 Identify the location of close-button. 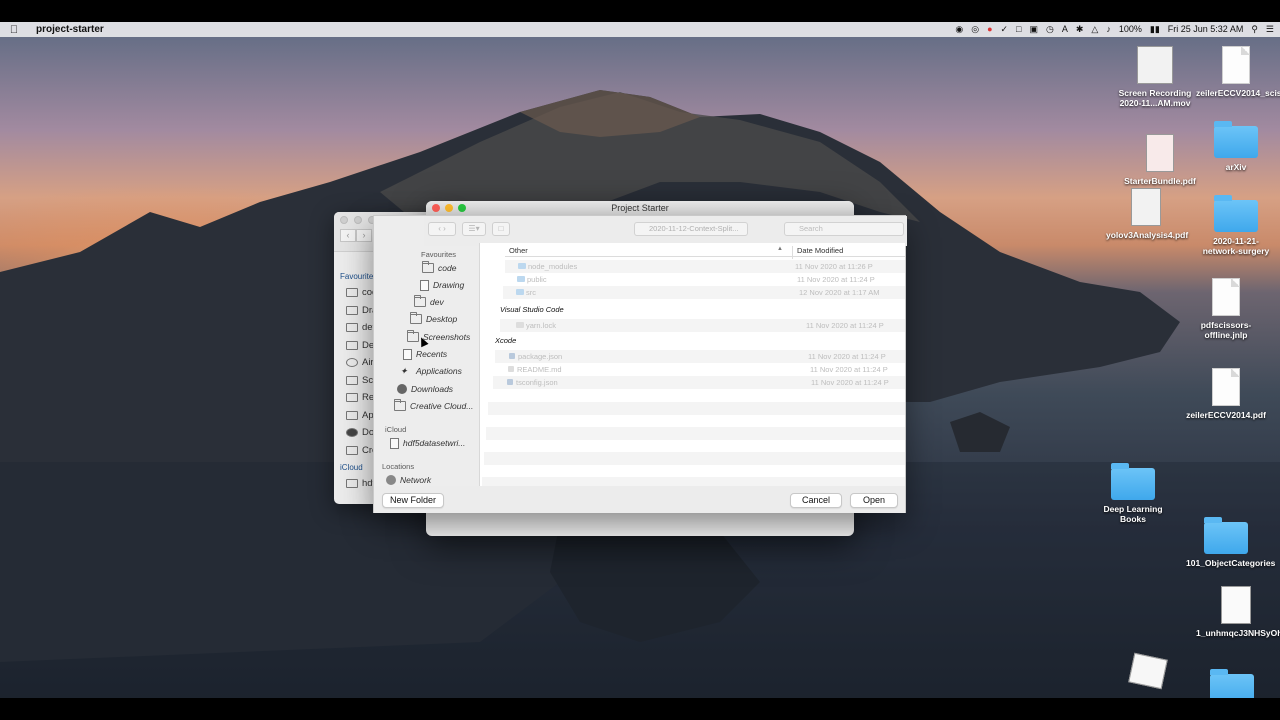
(436, 208).